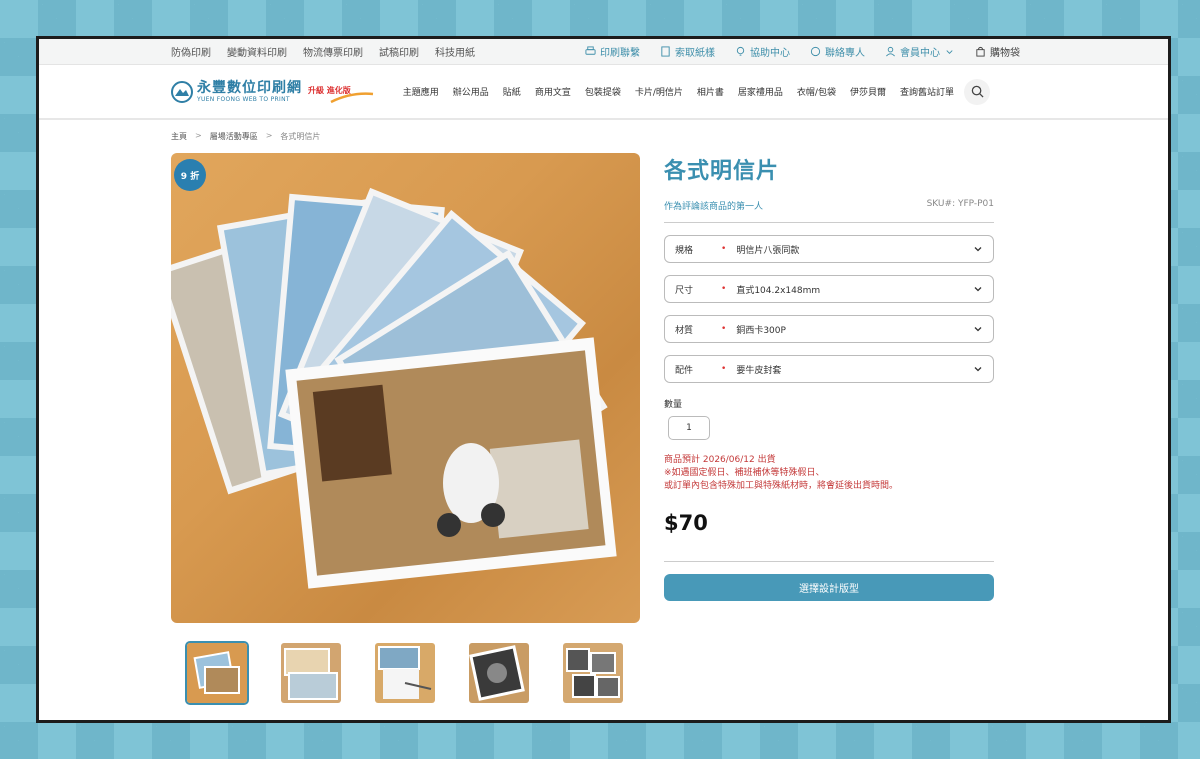 The height and width of the screenshot is (759, 1200). I want to click on user-icon, so click(890, 51).